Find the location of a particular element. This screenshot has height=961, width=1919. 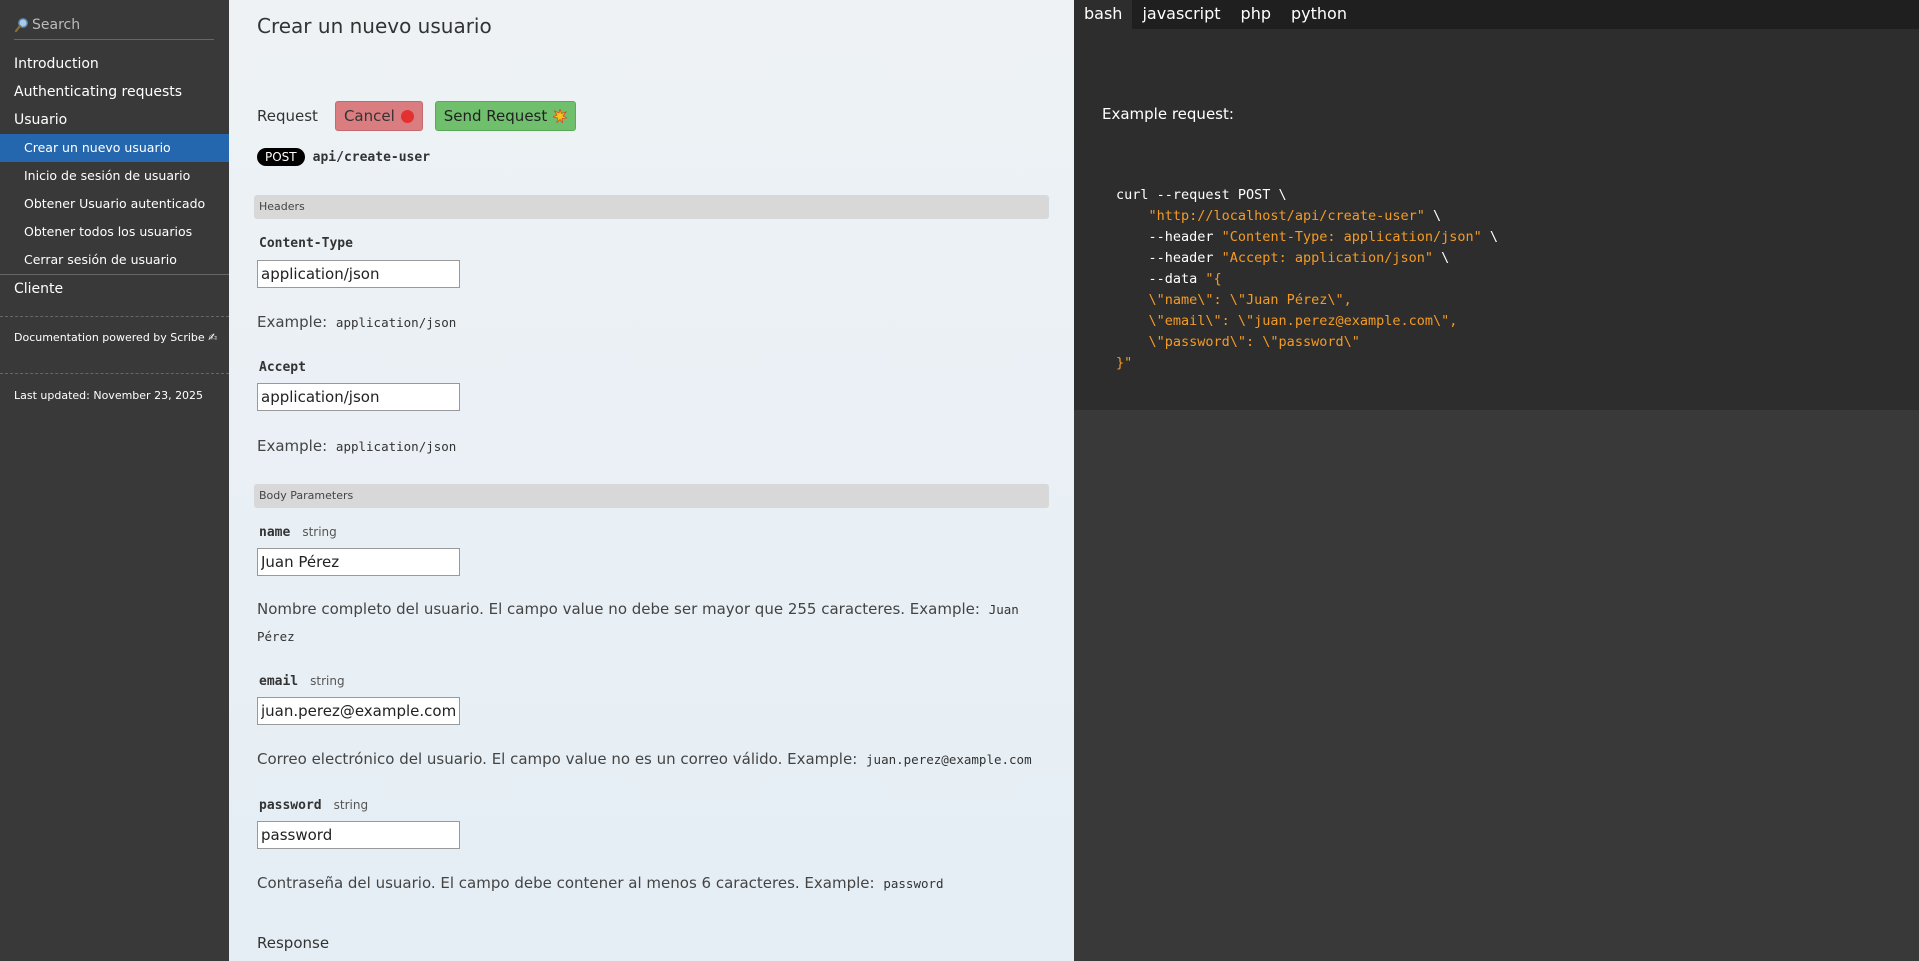

cancel-button-label: Cancel is located at coordinates (369, 116).